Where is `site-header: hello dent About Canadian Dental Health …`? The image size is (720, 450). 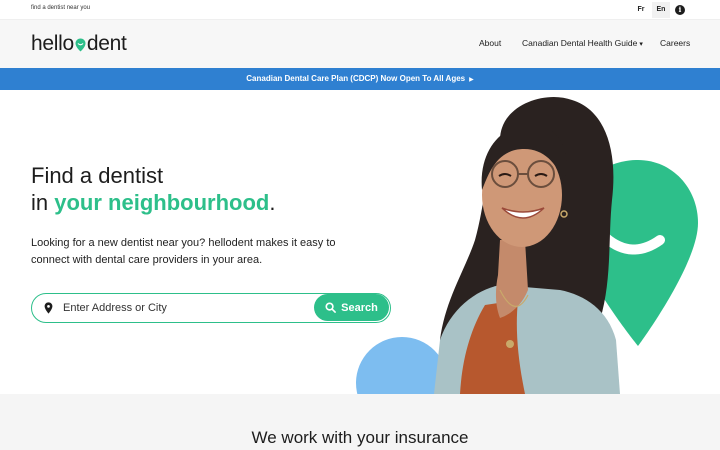
site-header: hello dent About Canadian Dental Health … is located at coordinates (360, 44).